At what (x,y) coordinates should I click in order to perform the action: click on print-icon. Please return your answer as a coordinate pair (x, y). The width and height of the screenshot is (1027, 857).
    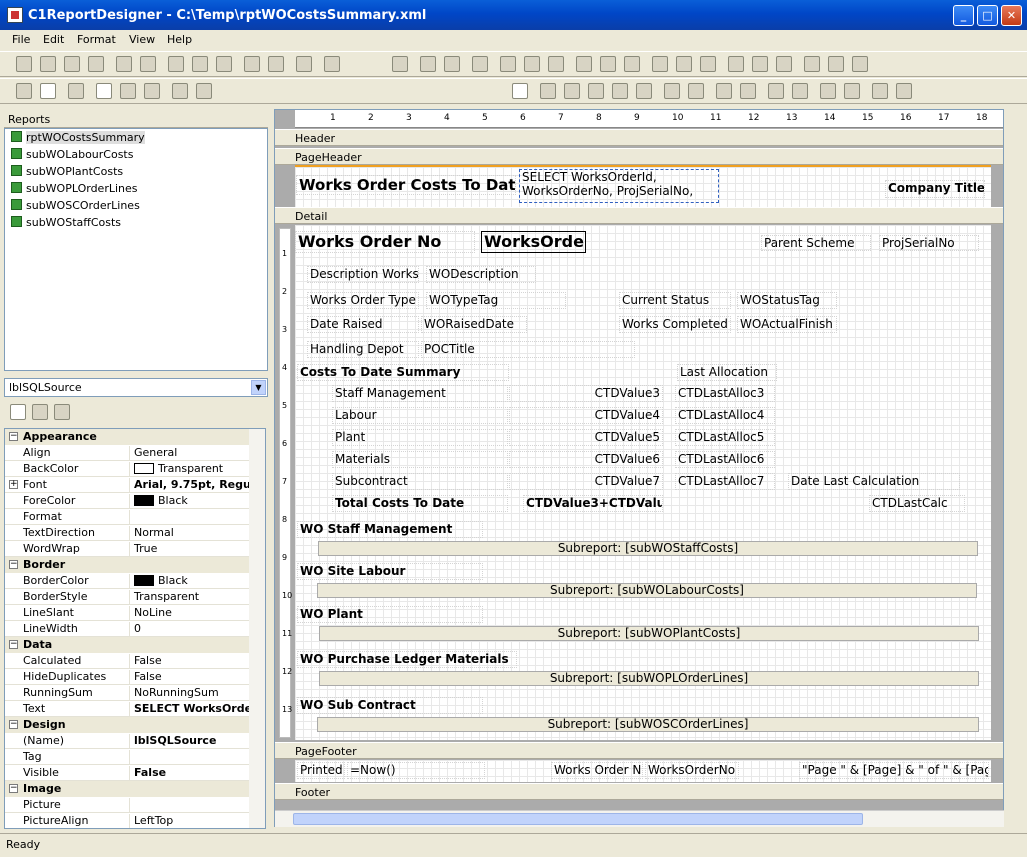
    Looking at the image, I should click on (304, 64).